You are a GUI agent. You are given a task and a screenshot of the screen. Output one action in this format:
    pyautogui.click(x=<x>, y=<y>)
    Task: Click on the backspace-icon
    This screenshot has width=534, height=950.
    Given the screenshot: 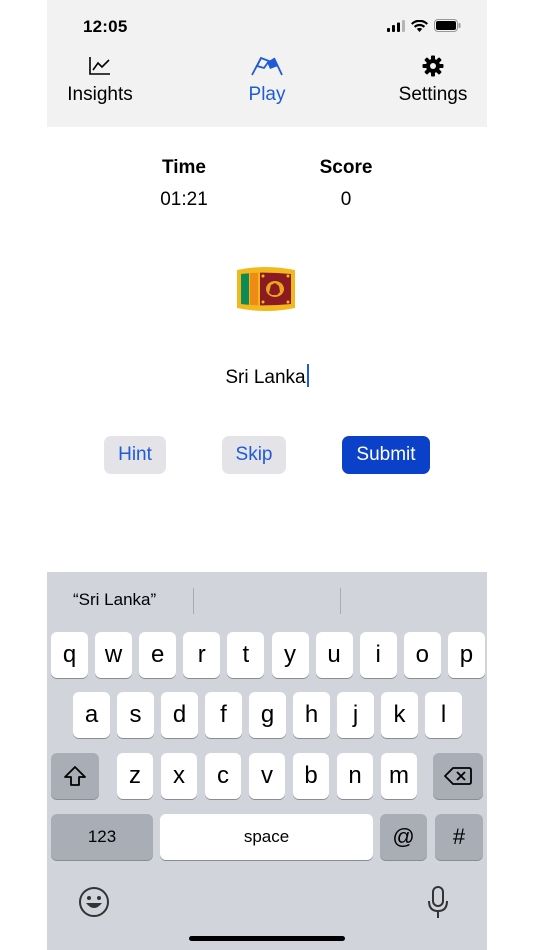 What is the action you would take?
    pyautogui.click(x=458, y=776)
    